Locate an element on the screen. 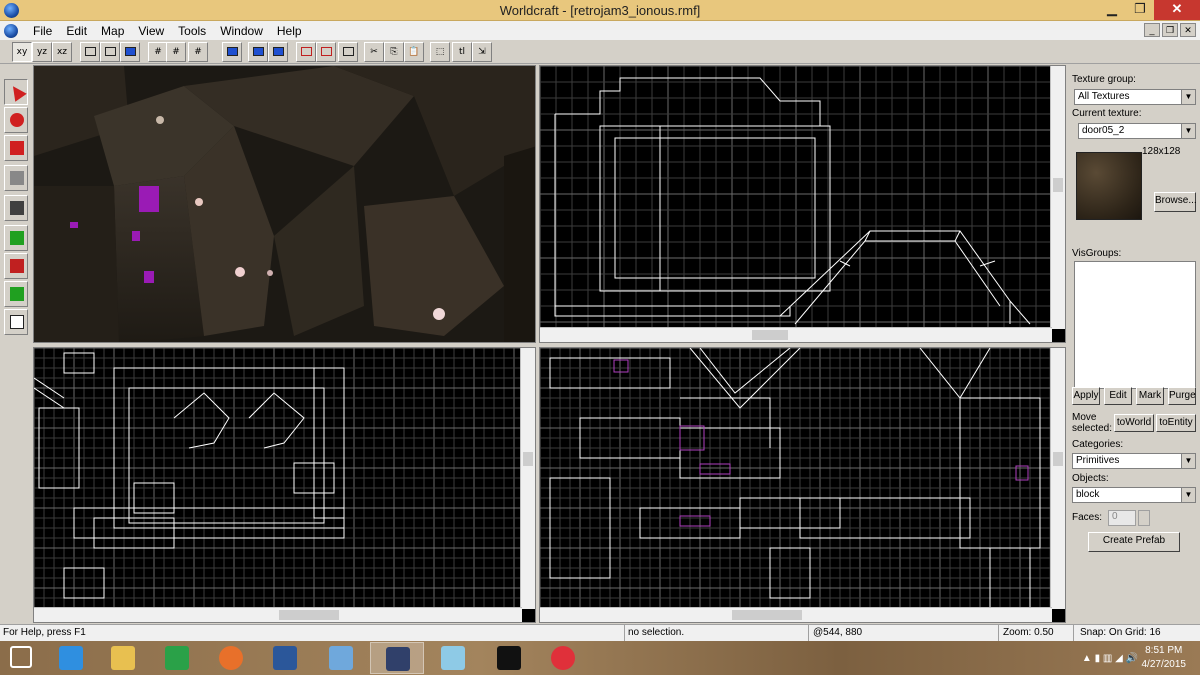  entity-tool is located at coordinates (16, 178).